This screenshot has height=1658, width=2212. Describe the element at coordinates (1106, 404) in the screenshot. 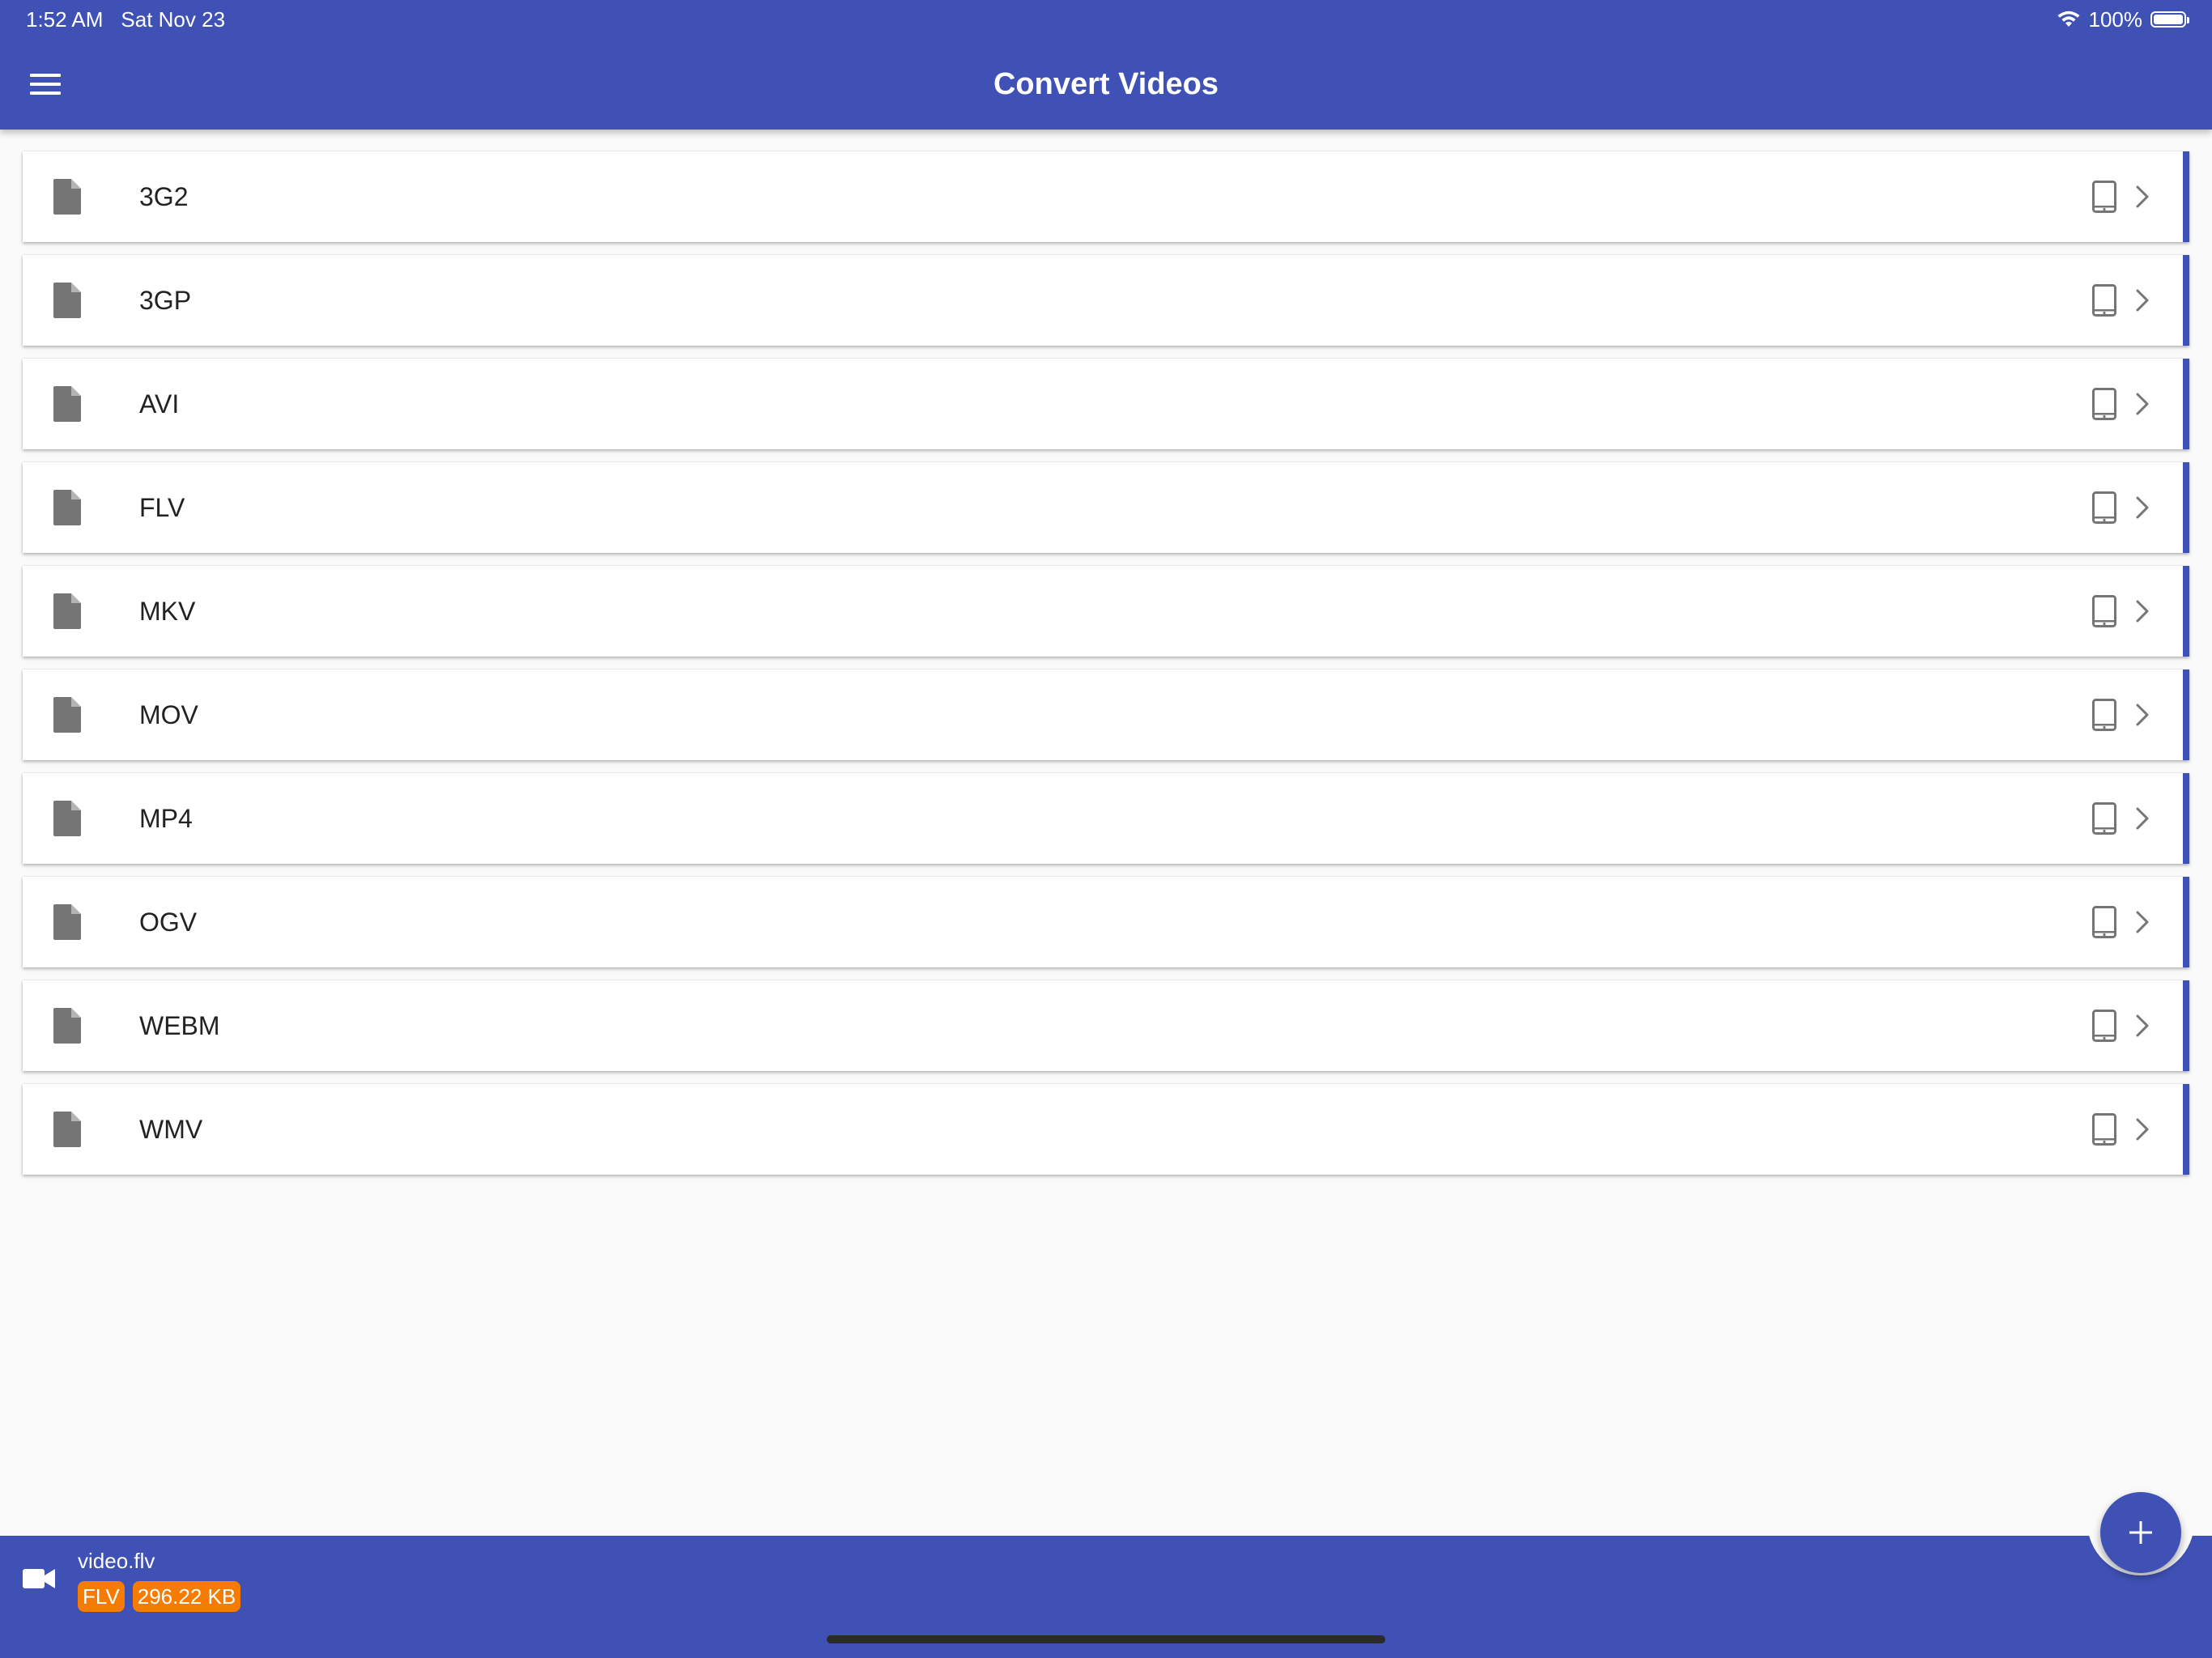

I see `format-item-avi: AVI` at that location.